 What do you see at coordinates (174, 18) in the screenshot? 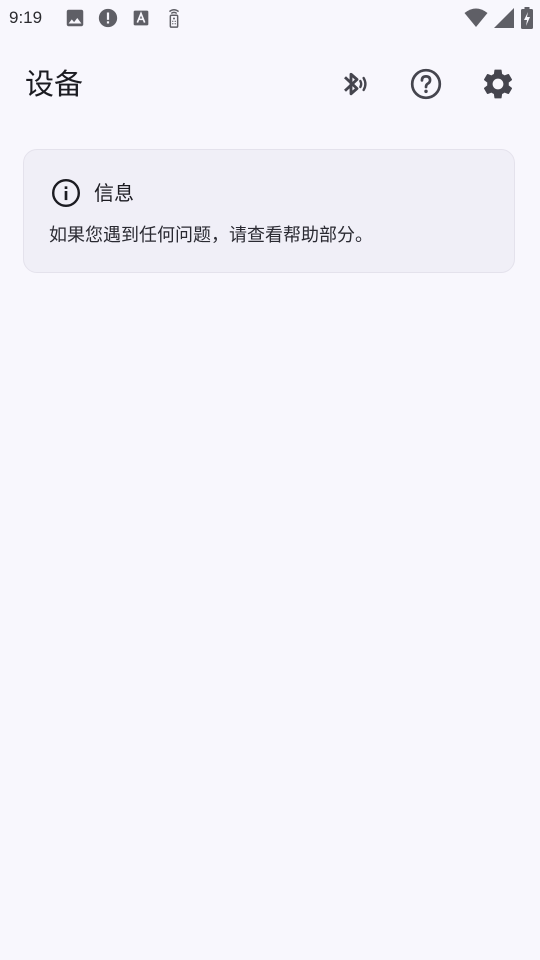
I see `remote-icon` at bounding box center [174, 18].